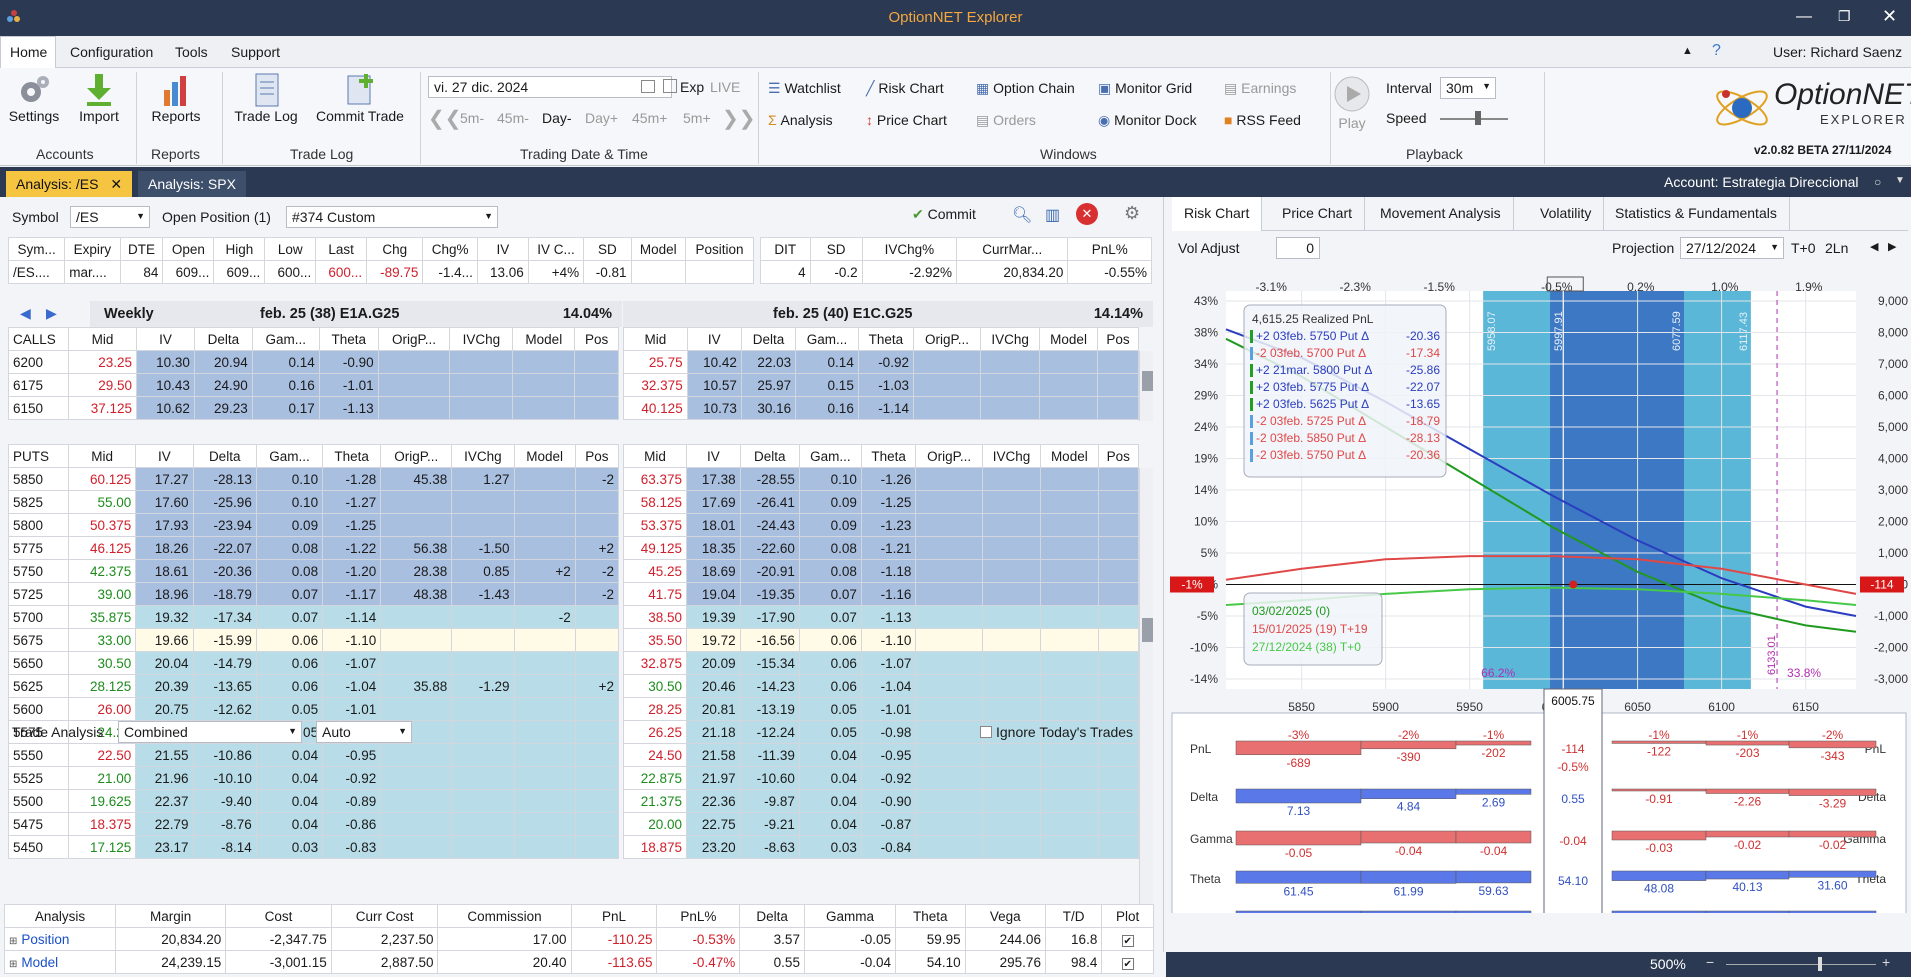  What do you see at coordinates (597, 479) in the screenshot?
I see `option-cell: -2` at bounding box center [597, 479].